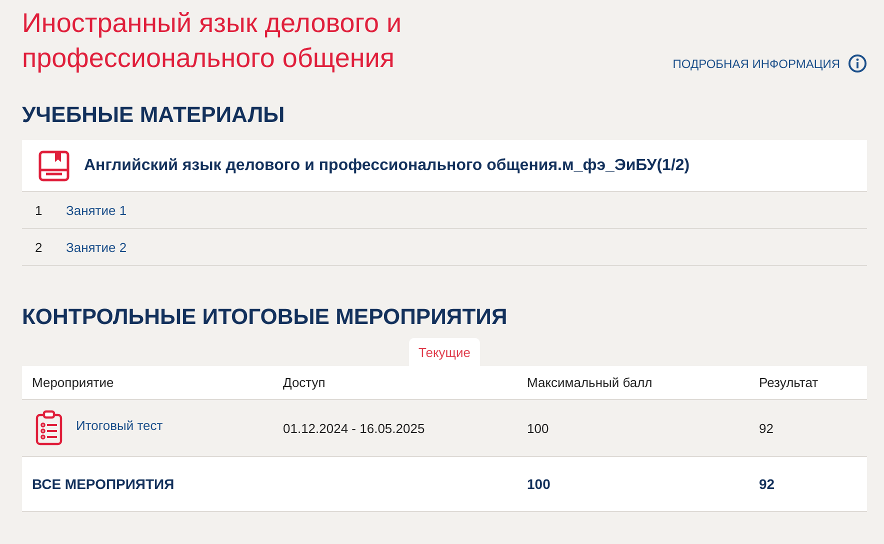 This screenshot has width=884, height=544. Describe the element at coordinates (39, 247) in the screenshot. I see `lesson-number: 2` at that location.